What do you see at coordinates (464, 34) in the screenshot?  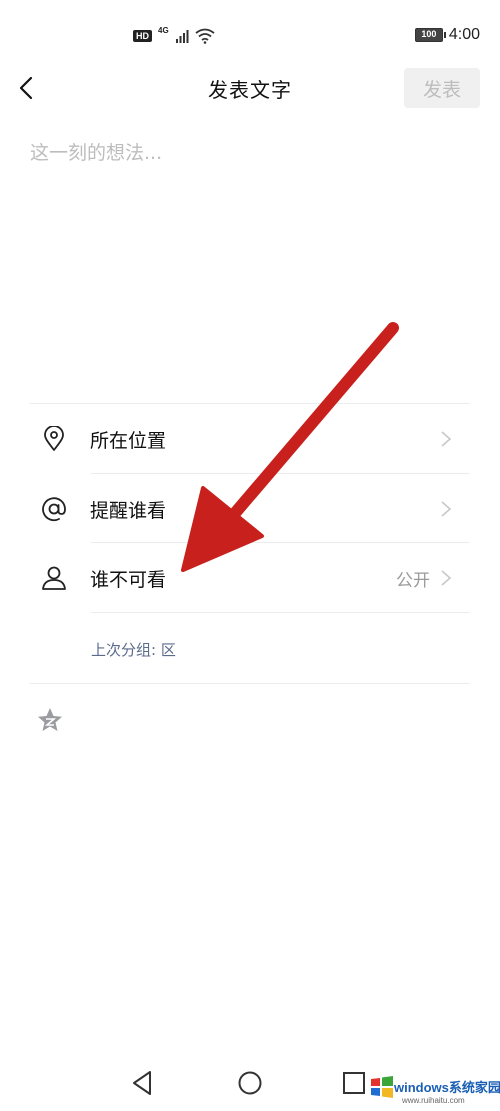 I see `status-time: 4:00` at bounding box center [464, 34].